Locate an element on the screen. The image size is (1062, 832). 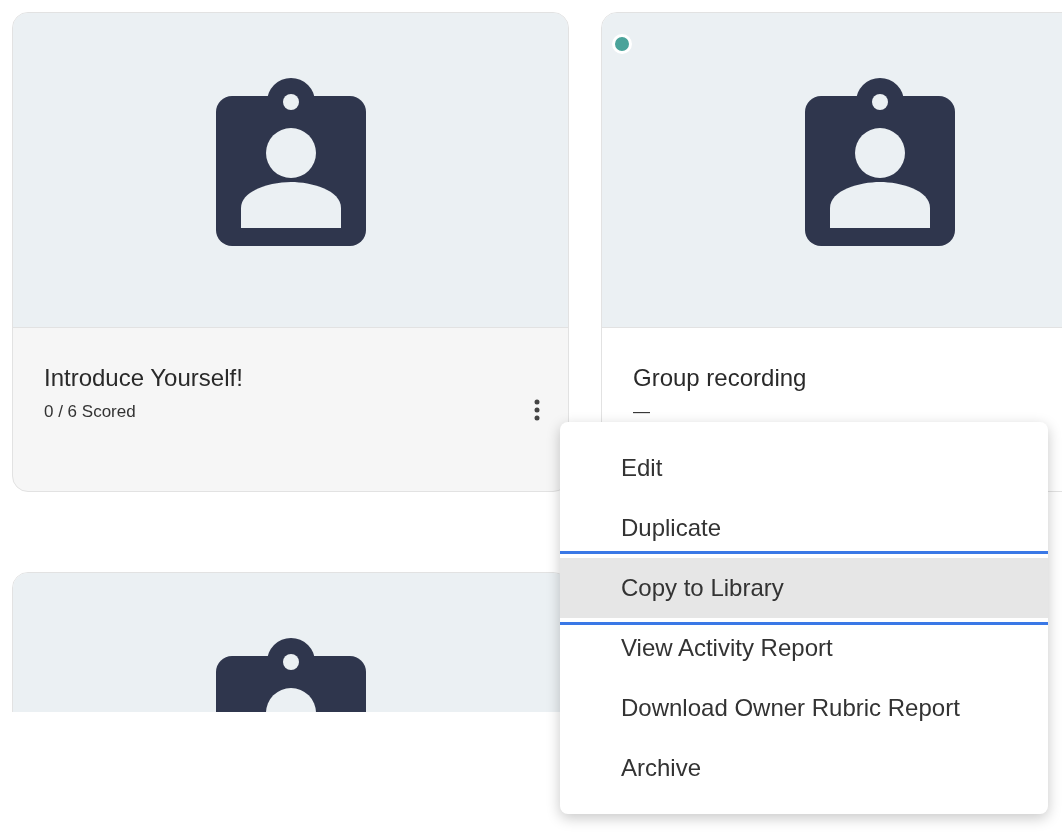
card-title: Introduce Yourself! is located at coordinates (144, 378).